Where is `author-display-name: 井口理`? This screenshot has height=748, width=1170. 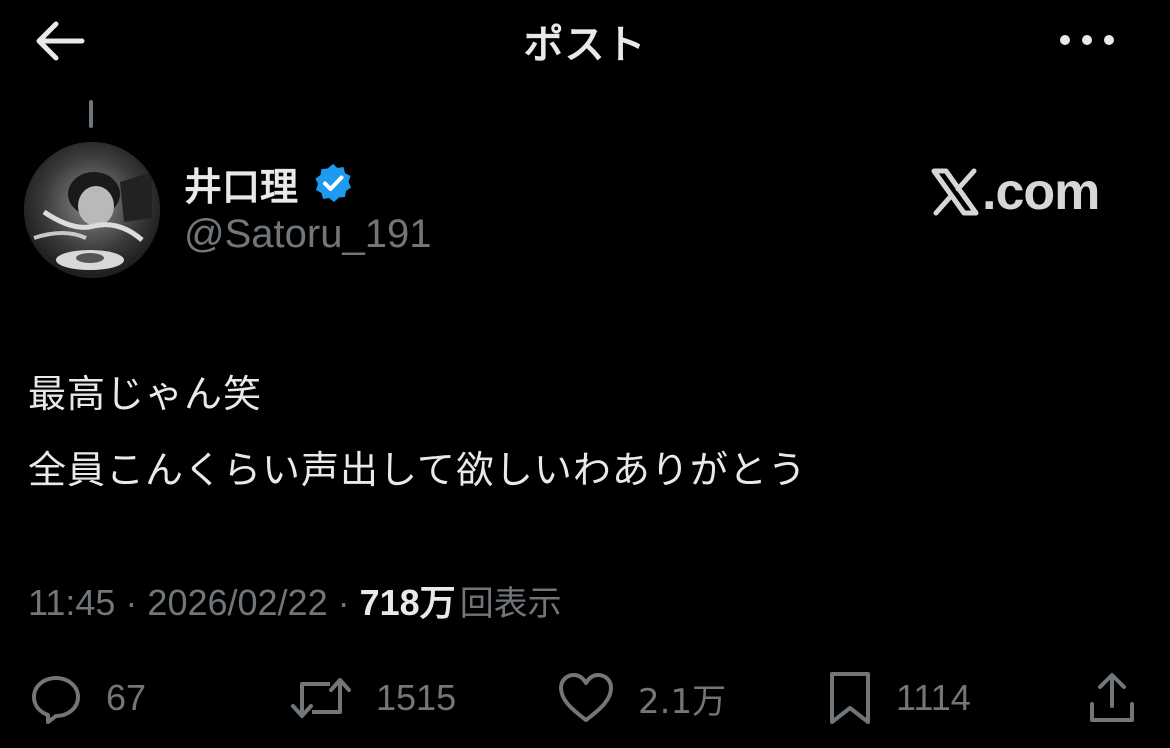
author-display-name: 井口理 is located at coordinates (241, 183).